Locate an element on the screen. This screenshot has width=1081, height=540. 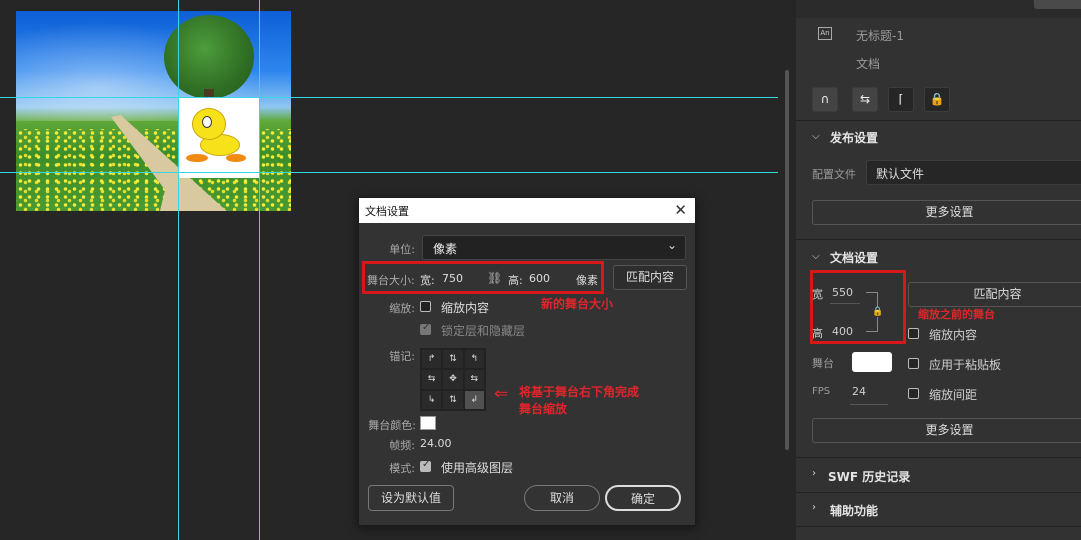
height-label: 高: is located at coordinates (515, 280).